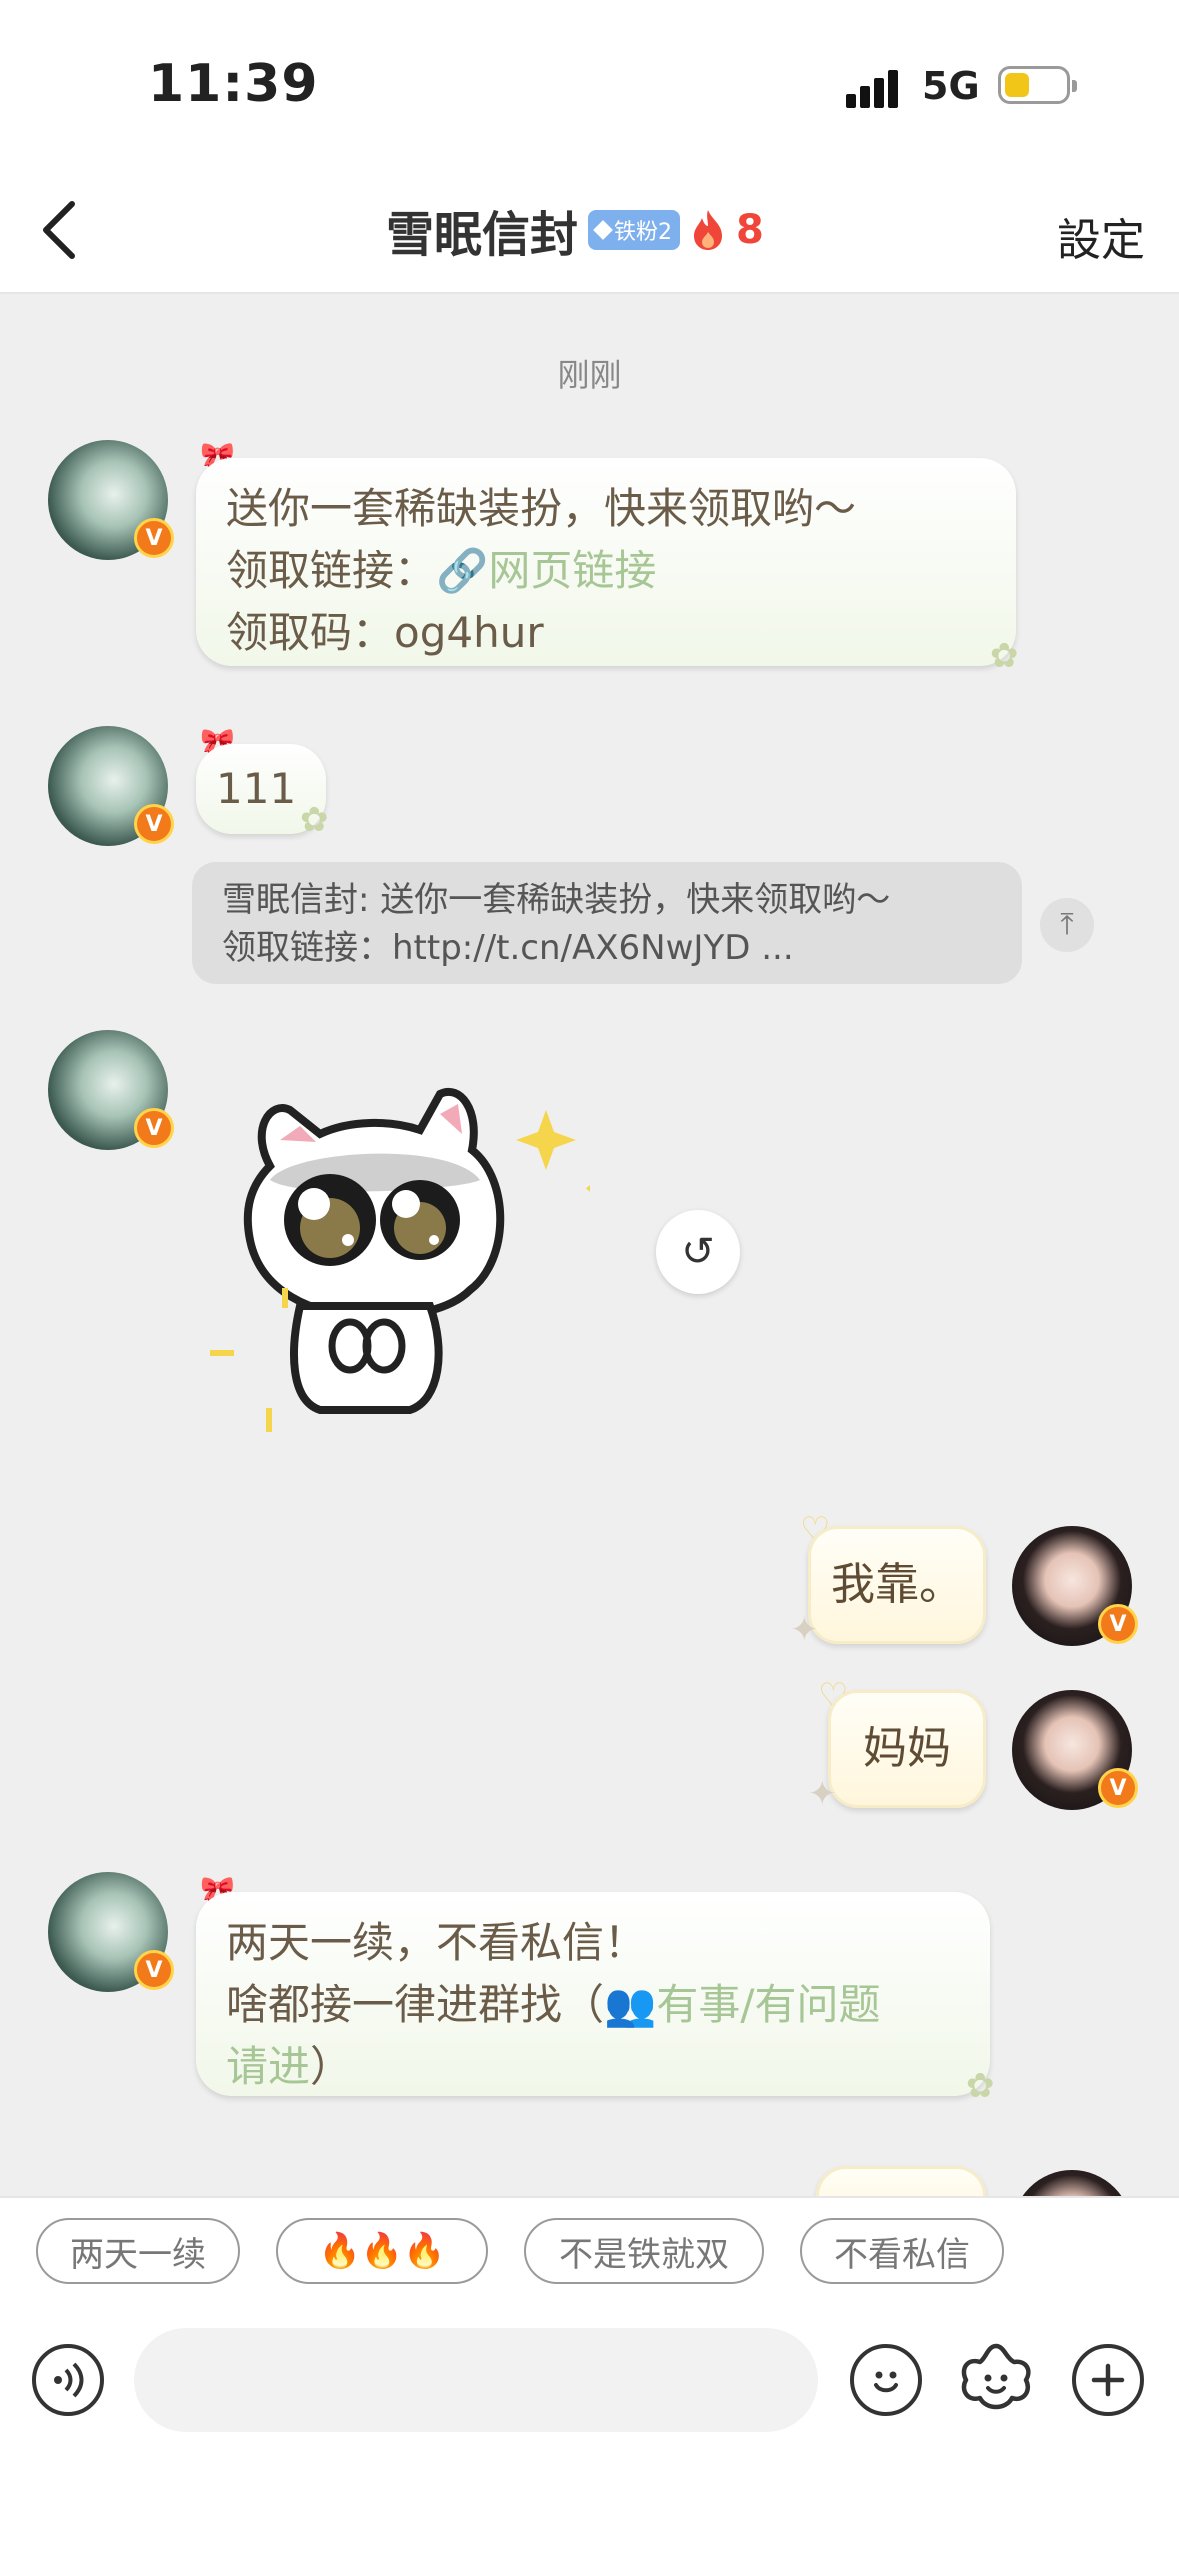 The height and width of the screenshot is (2558, 1179). Describe the element at coordinates (589, 85) in the screenshot. I see `status-bar: 11:39 5G` at that location.